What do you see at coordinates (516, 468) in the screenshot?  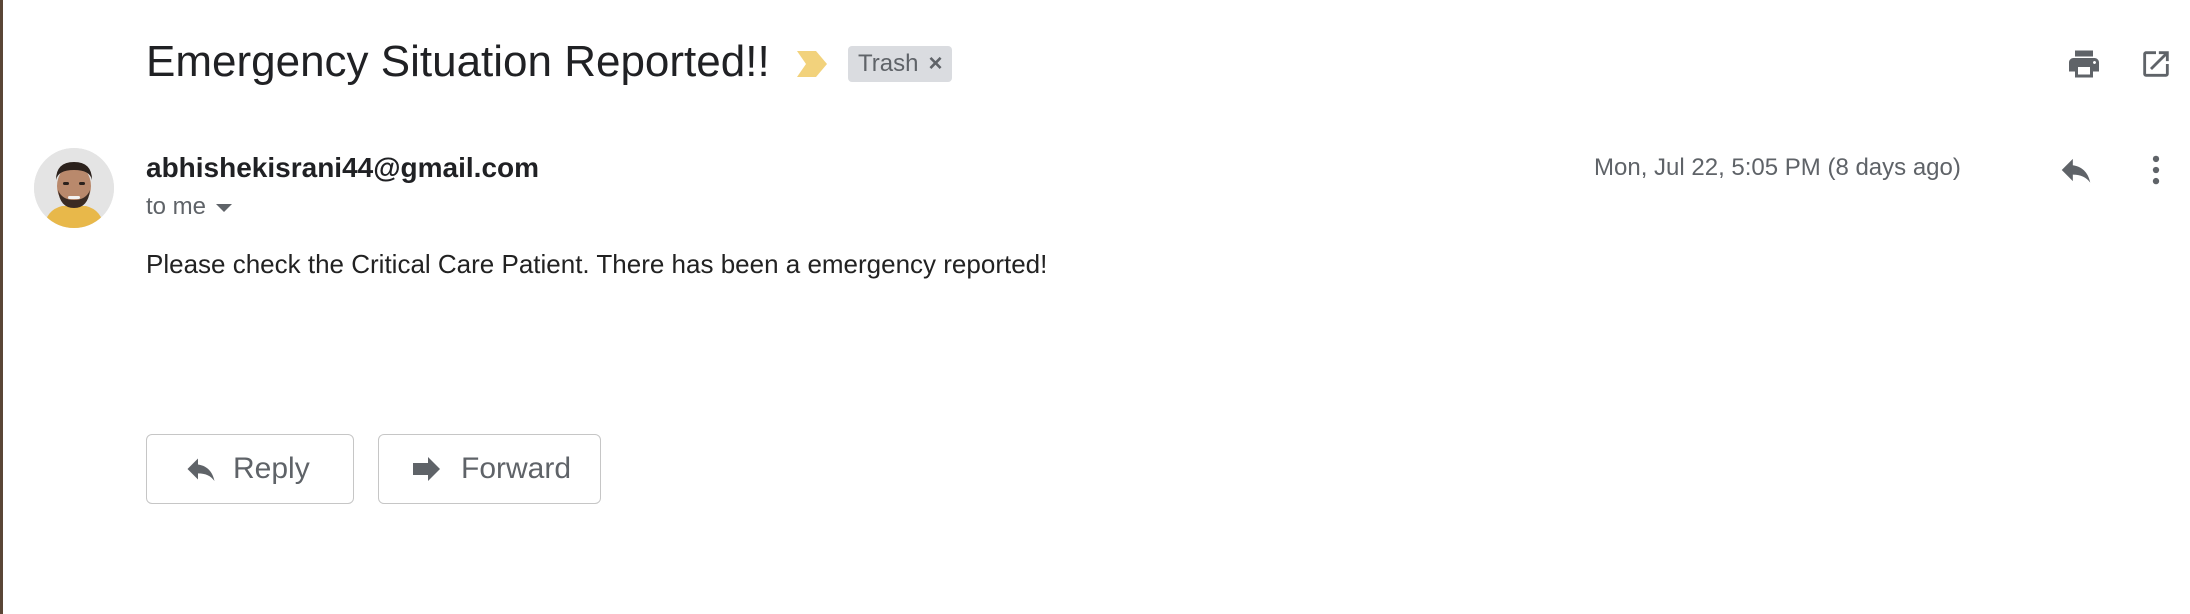 I see `forward-button-label: Forward` at bounding box center [516, 468].